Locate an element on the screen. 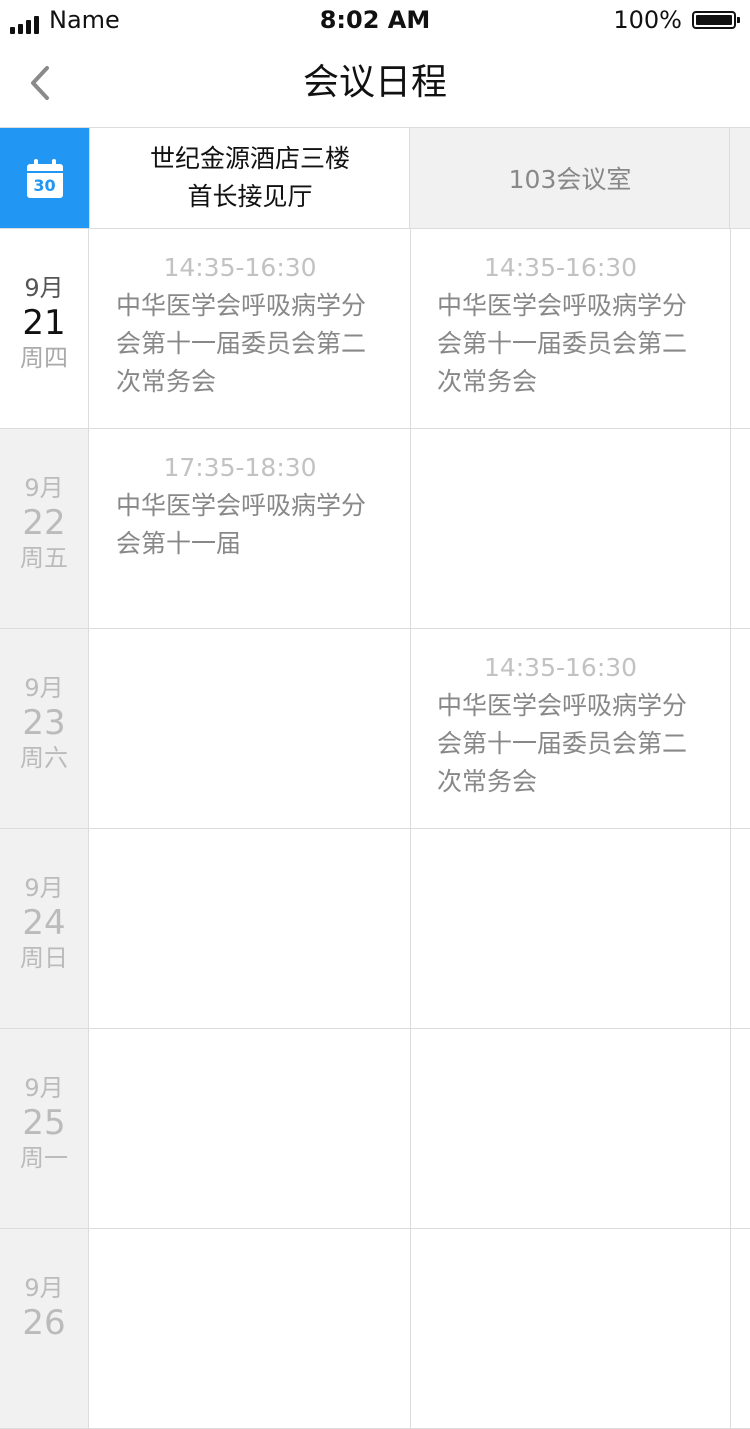 This screenshot has width=750, height=1429. event-title: 中华医学会呼吸病学分会第十一届 is located at coordinates (241, 524).